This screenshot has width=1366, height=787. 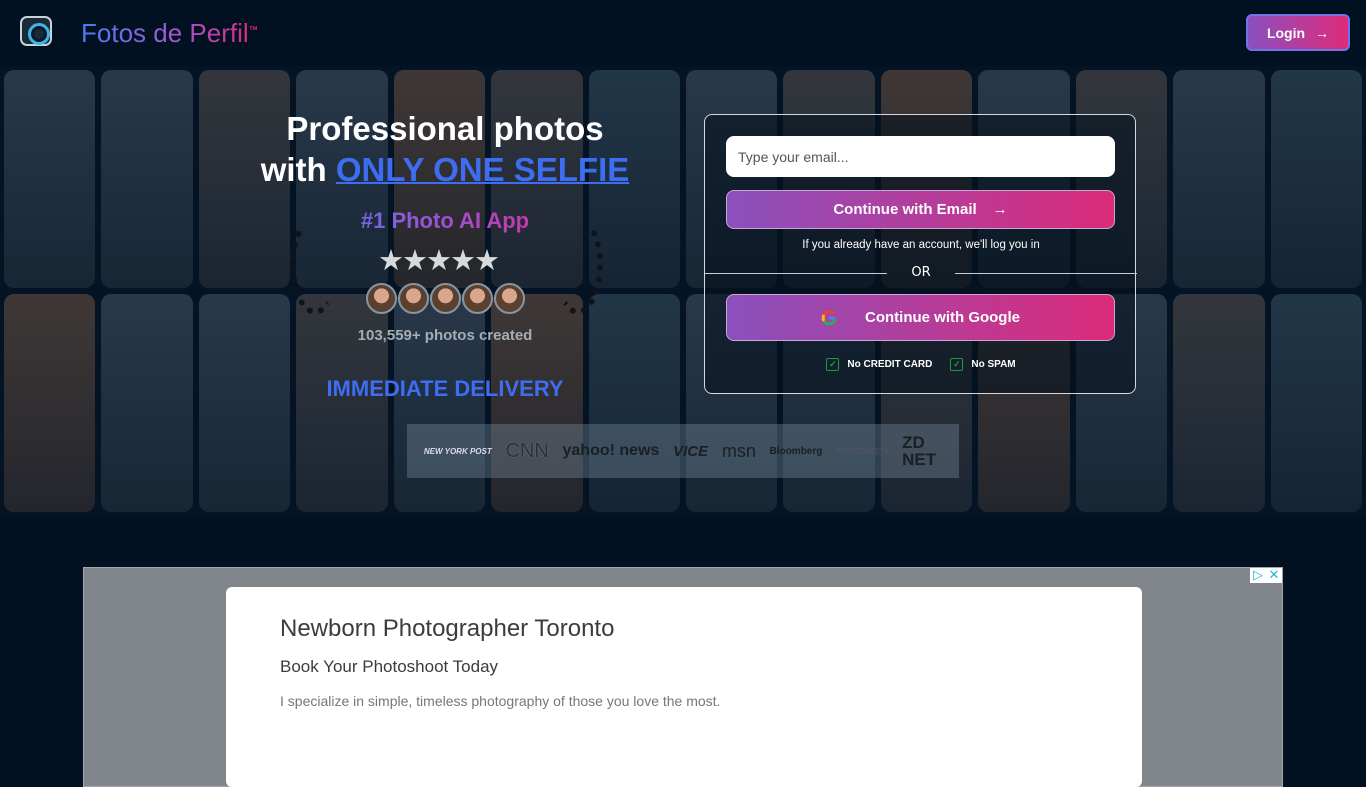 What do you see at coordinates (691, 451) in the screenshot?
I see `press-logo-vice: VICE` at bounding box center [691, 451].